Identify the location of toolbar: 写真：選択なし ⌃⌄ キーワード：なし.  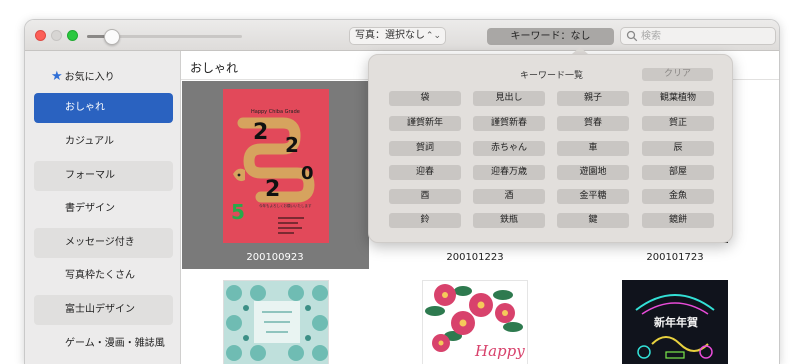
(402, 35).